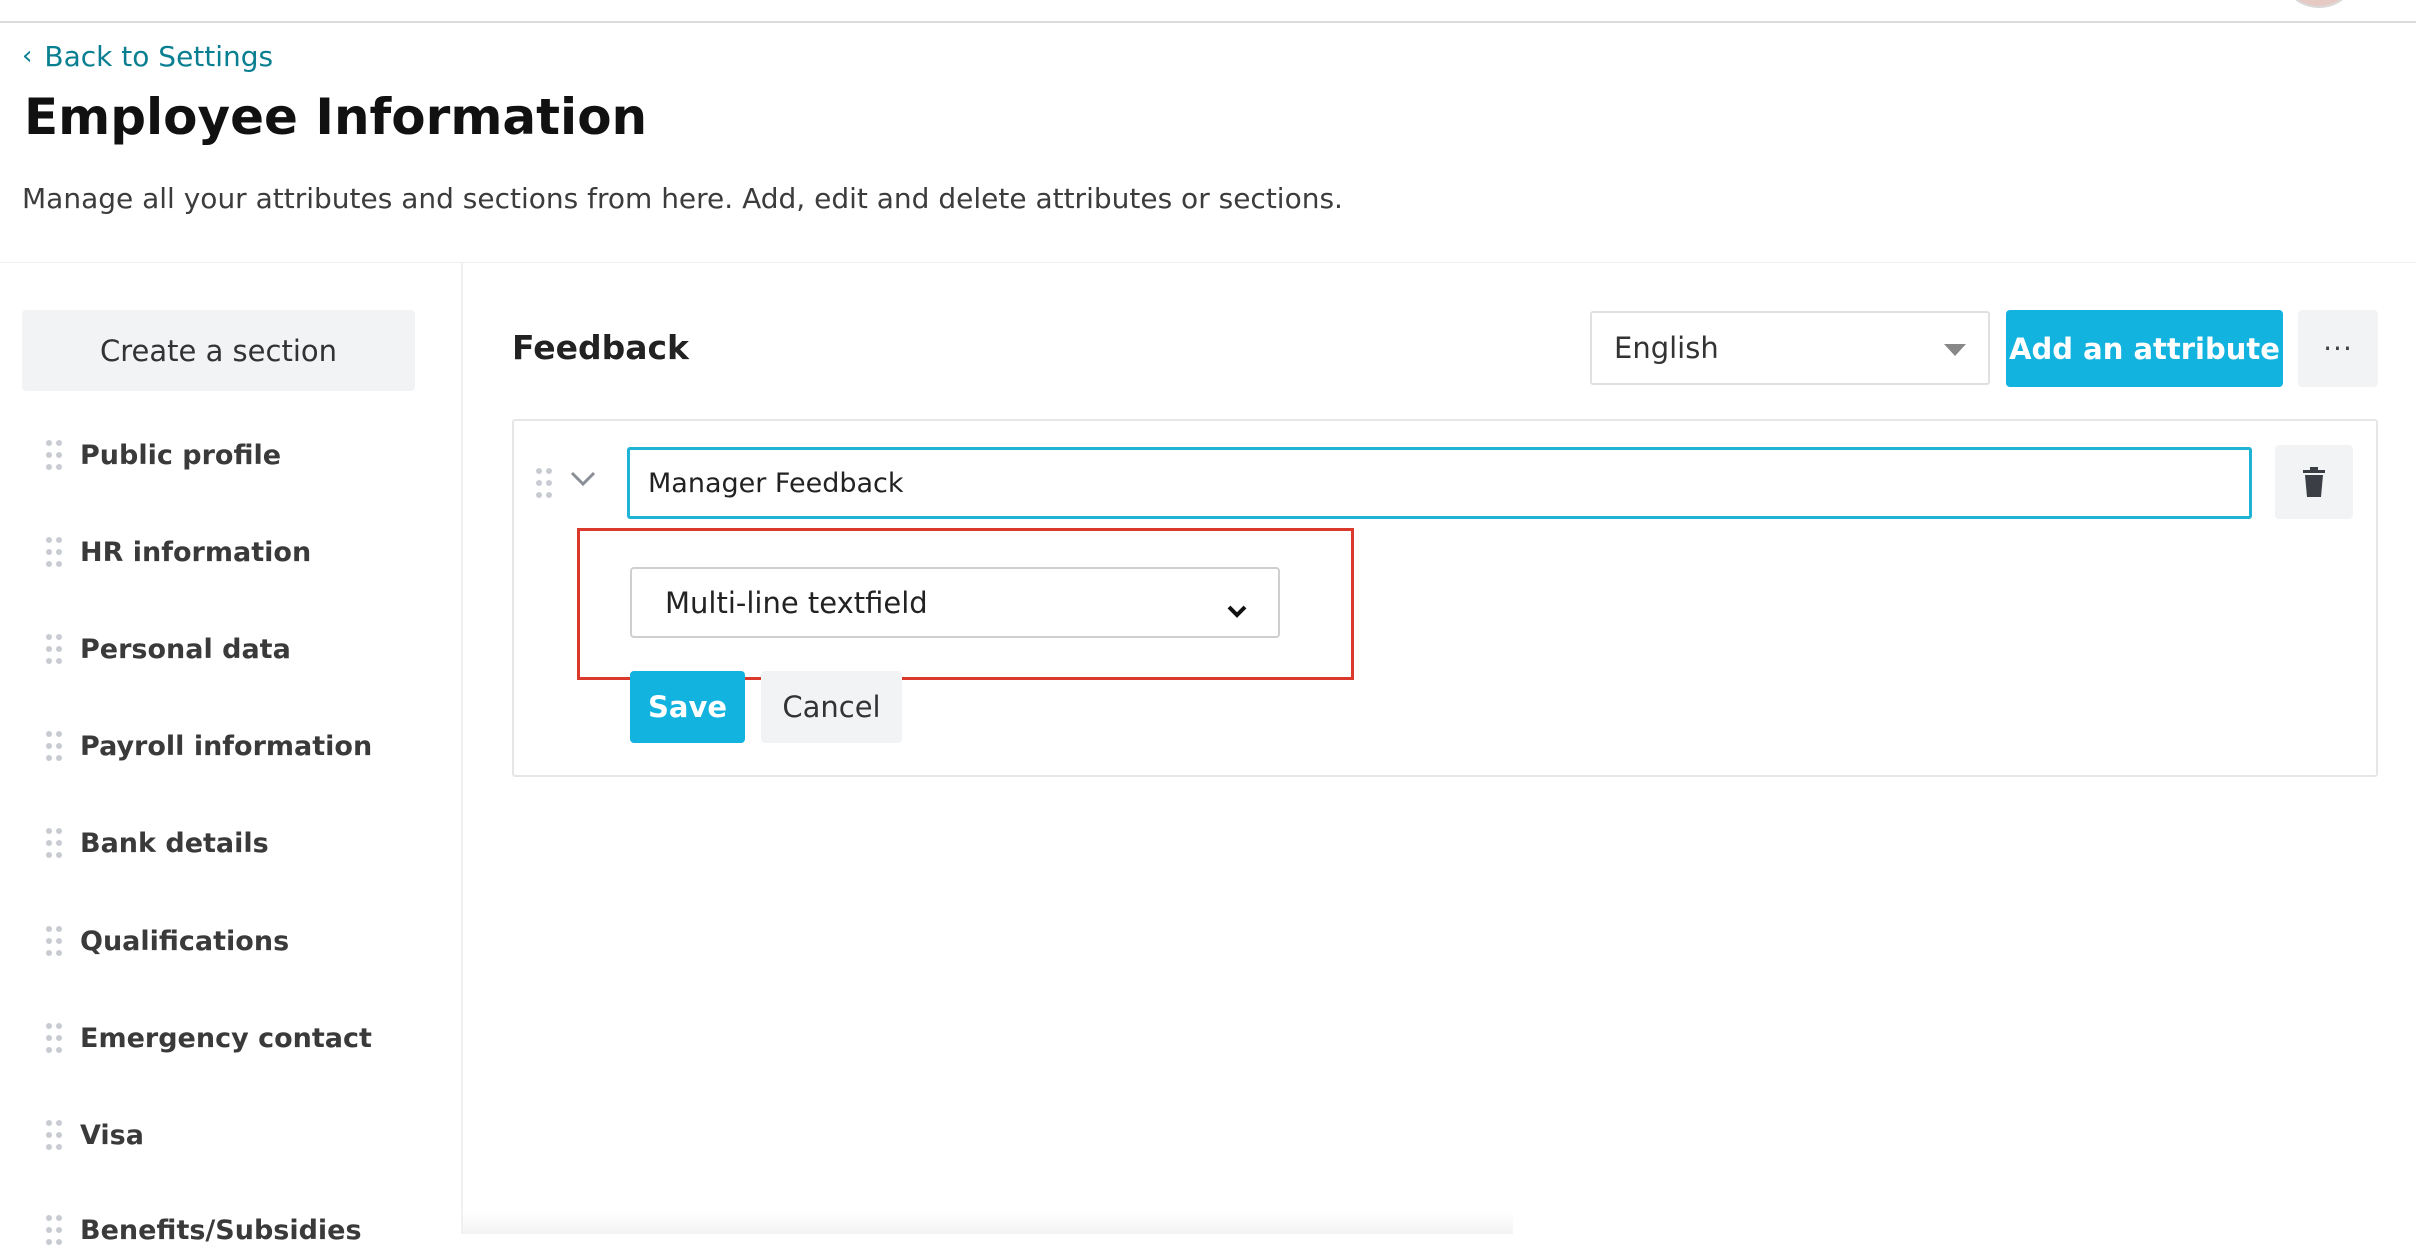 The image size is (2416, 1255). I want to click on sidebar-item-public-profile: Public profile, so click(163, 455).